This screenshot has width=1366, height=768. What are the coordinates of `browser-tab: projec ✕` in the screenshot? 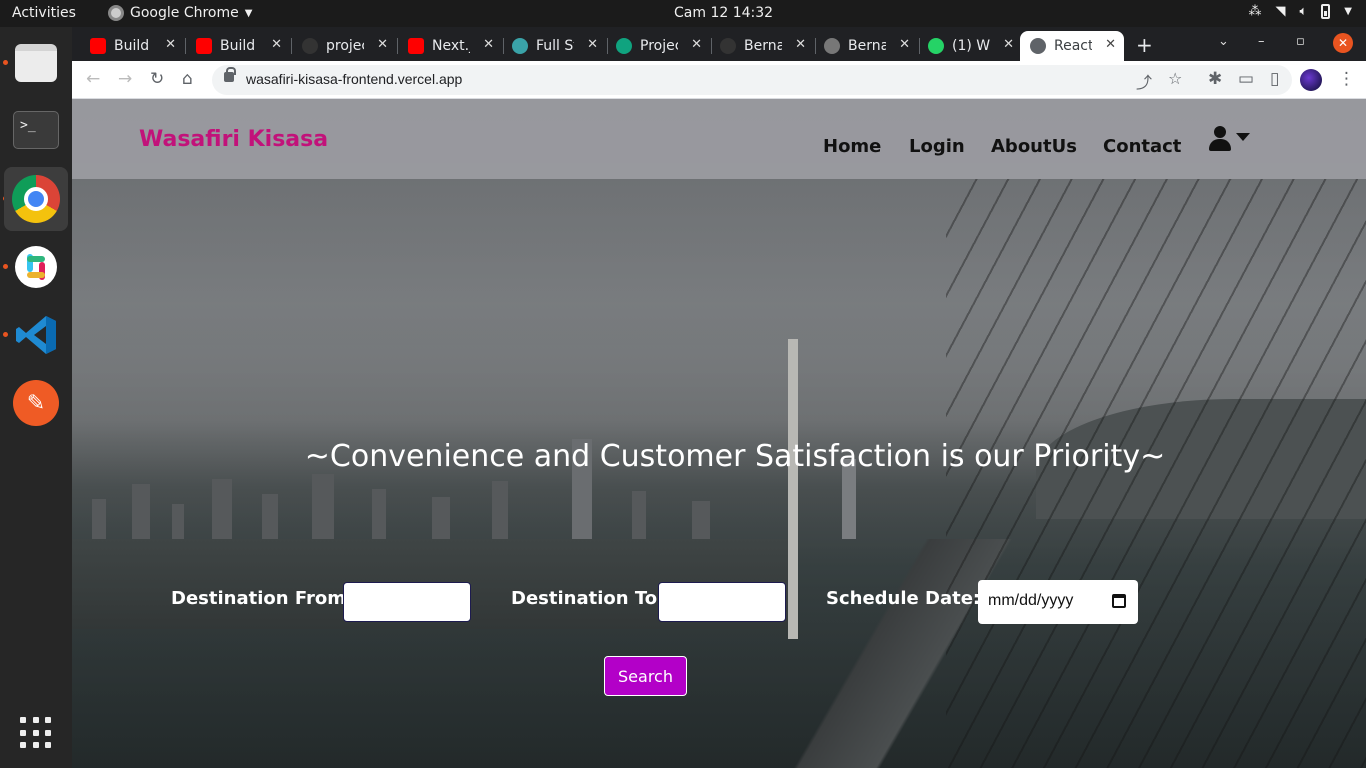 It's located at (344, 46).